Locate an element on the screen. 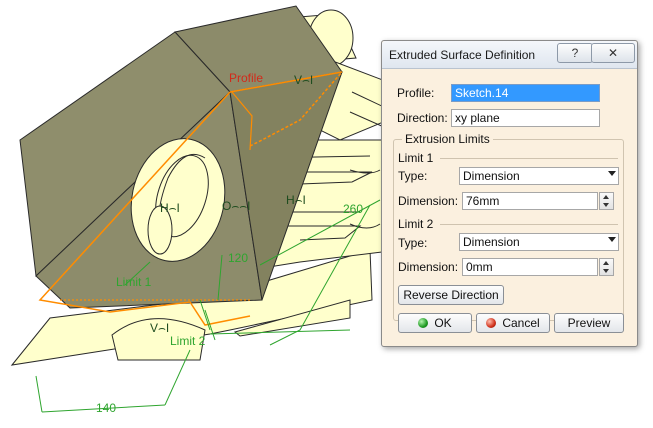  limit2-label: Limit 2 is located at coordinates (188, 341).